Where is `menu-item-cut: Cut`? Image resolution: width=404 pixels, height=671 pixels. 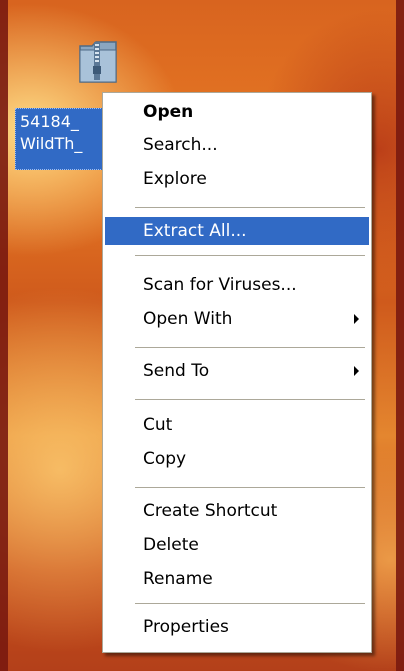
menu-item-cut: Cut is located at coordinates (237, 425).